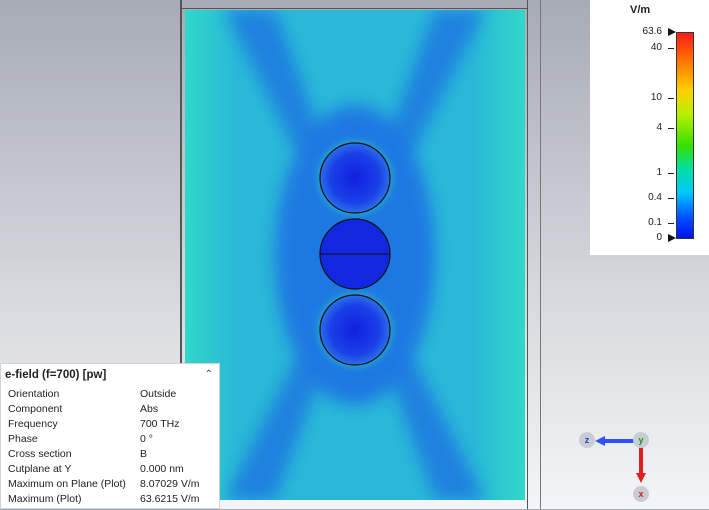  What do you see at coordinates (672, 238) in the screenshot?
I see `legend-min-marker` at bounding box center [672, 238].